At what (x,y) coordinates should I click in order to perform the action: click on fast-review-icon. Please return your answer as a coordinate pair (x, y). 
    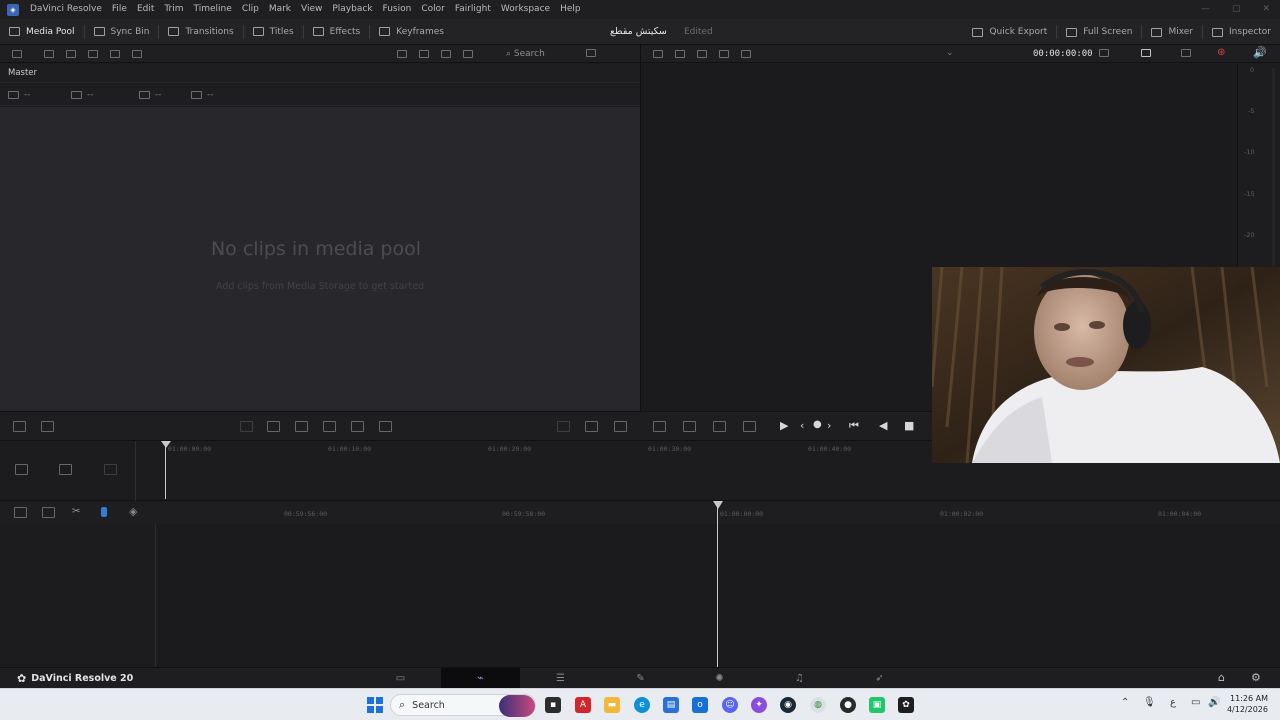
    Looking at the image, I should click on (749, 426).